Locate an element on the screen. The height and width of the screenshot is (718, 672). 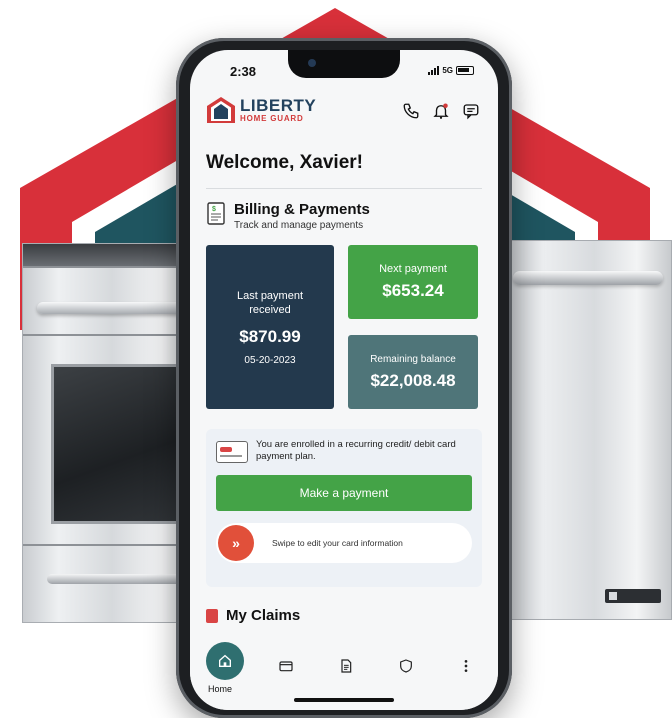
credit-card-icon is located at coordinates (232, 452).